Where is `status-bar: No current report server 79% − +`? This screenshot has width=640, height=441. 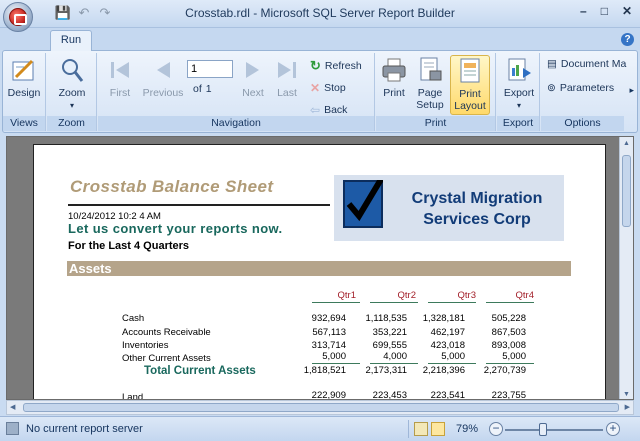
status-bar: No current report server 79% − + is located at coordinates (320, 428).